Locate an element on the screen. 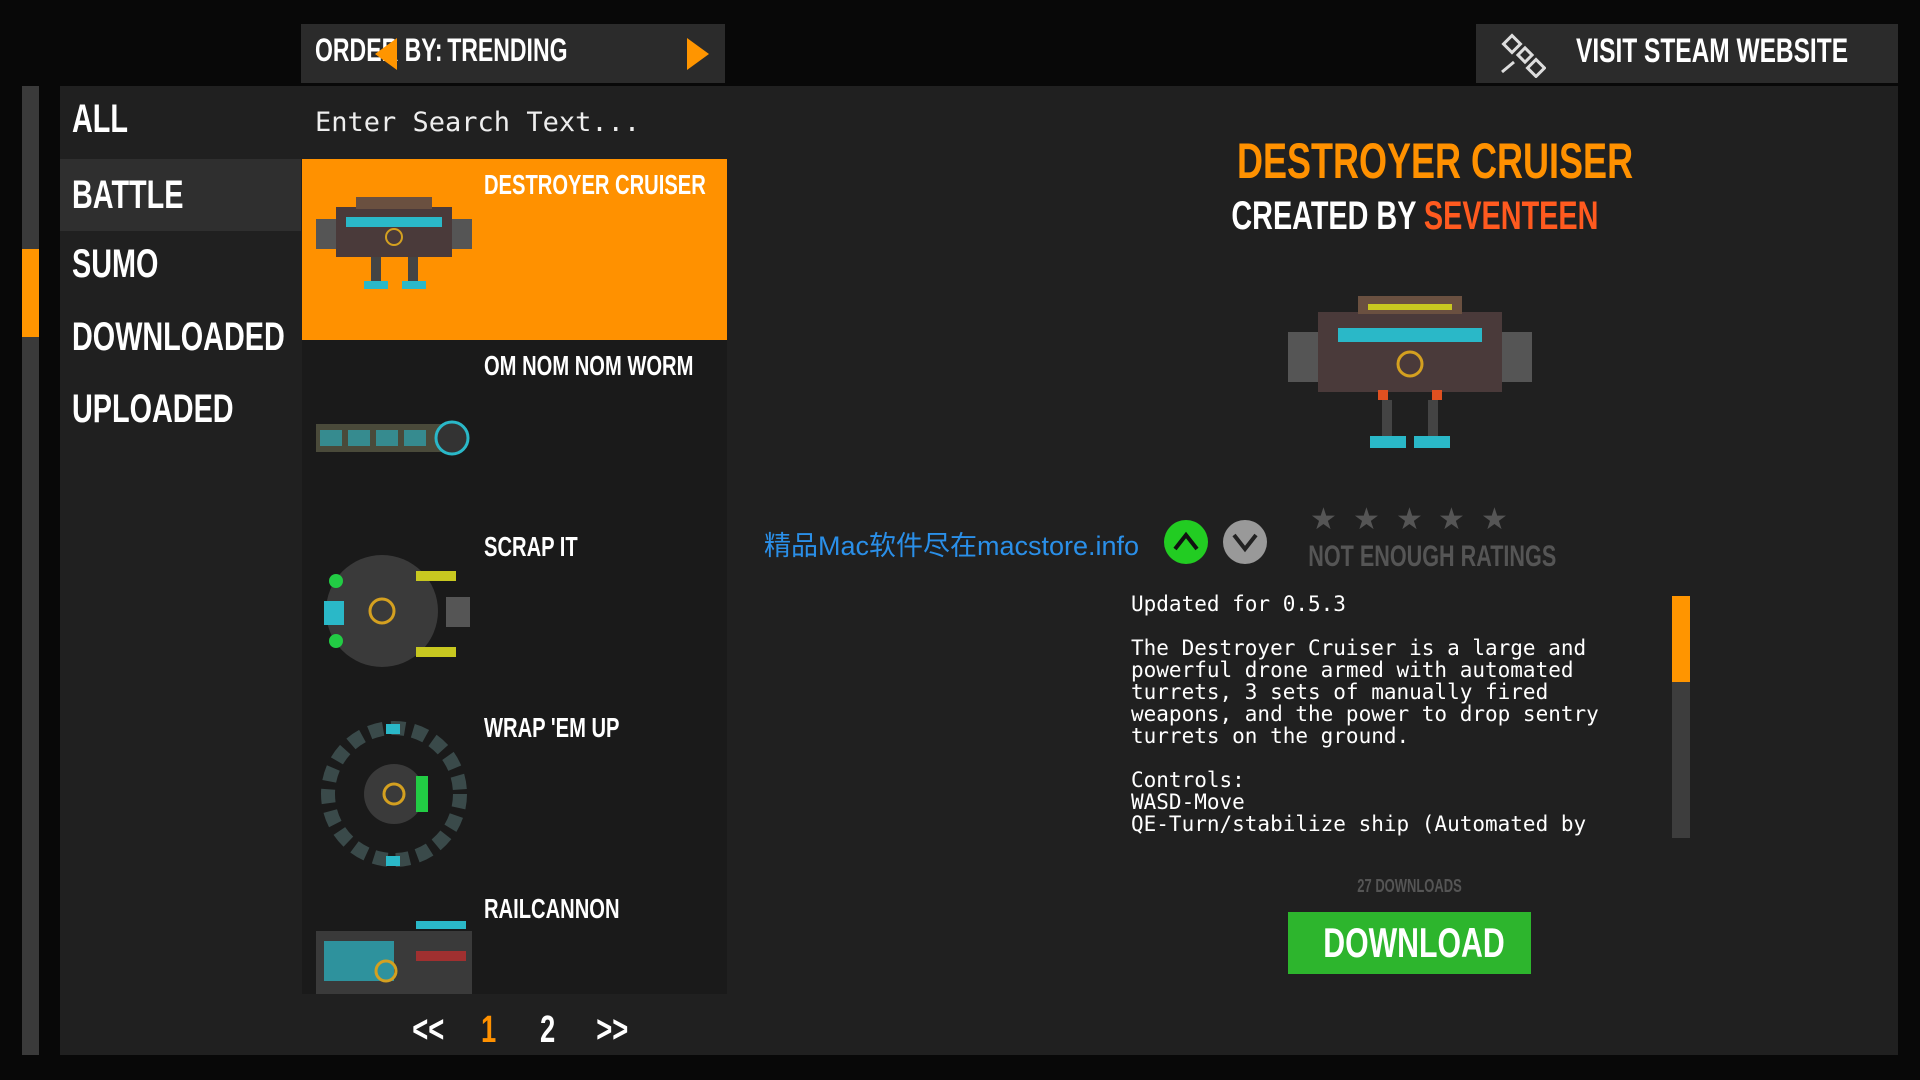 This screenshot has height=1080, width=1920. category-sumo: SUMO is located at coordinates (180, 264).